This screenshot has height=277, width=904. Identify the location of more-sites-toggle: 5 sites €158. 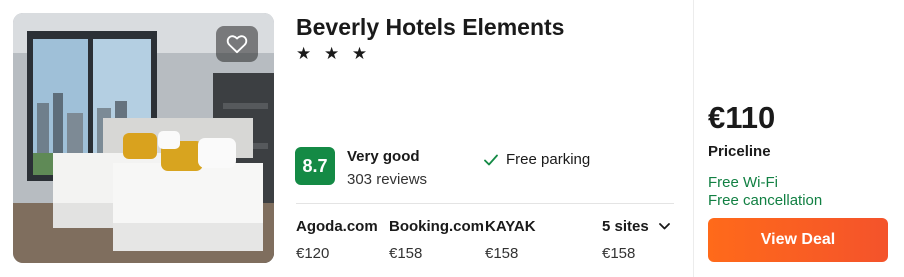
(636, 240).